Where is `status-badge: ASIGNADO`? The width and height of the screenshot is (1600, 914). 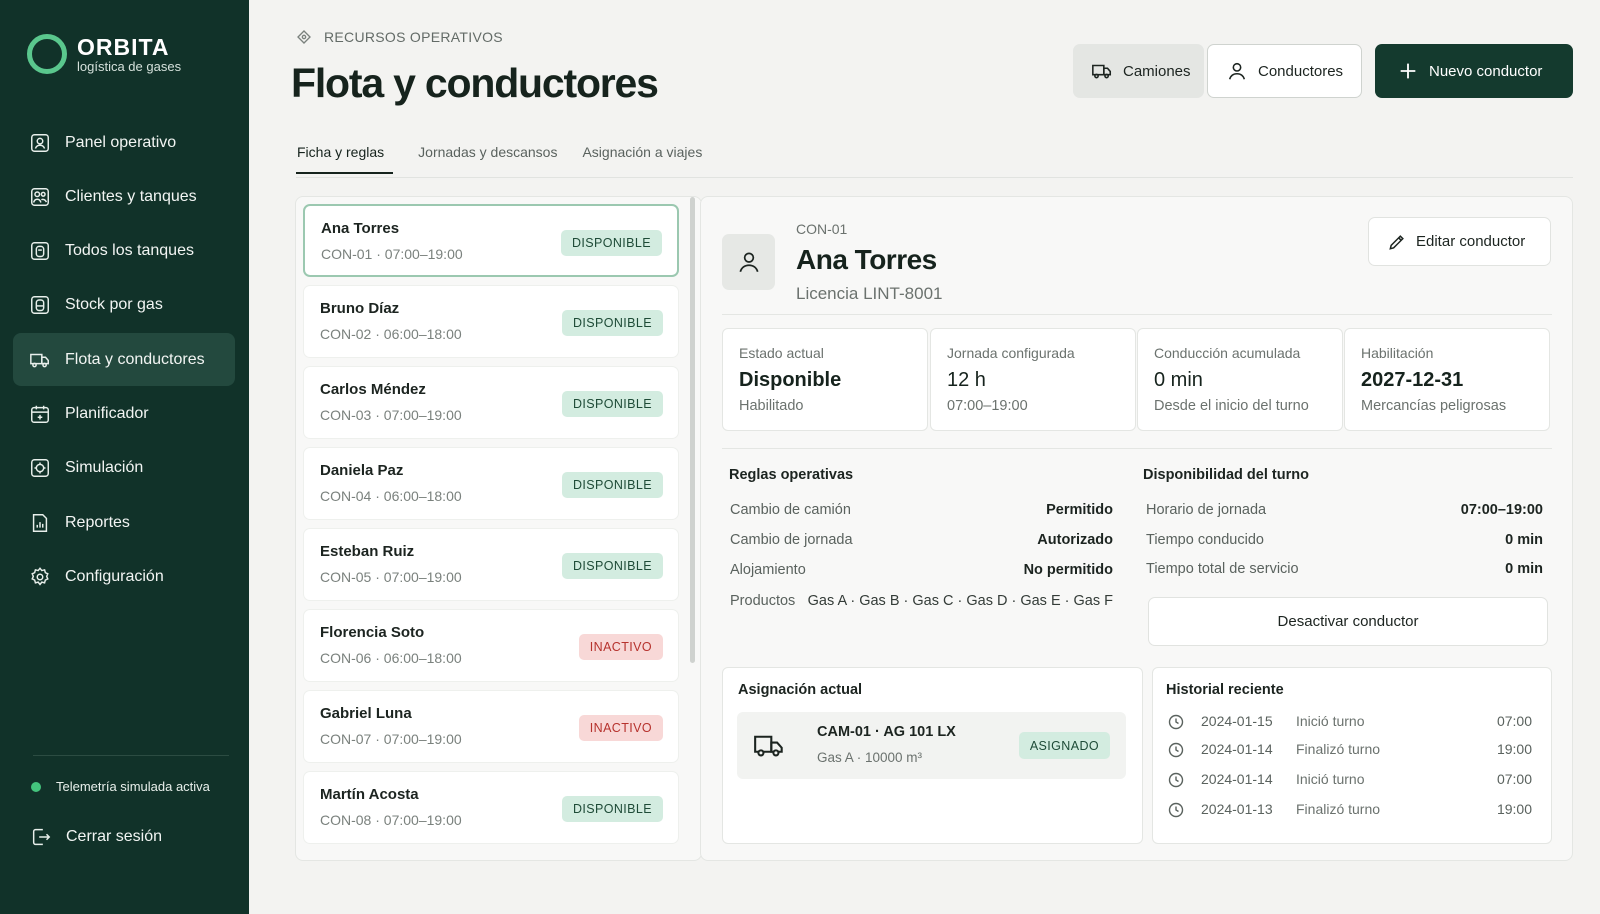
status-badge: ASIGNADO is located at coordinates (1064, 745).